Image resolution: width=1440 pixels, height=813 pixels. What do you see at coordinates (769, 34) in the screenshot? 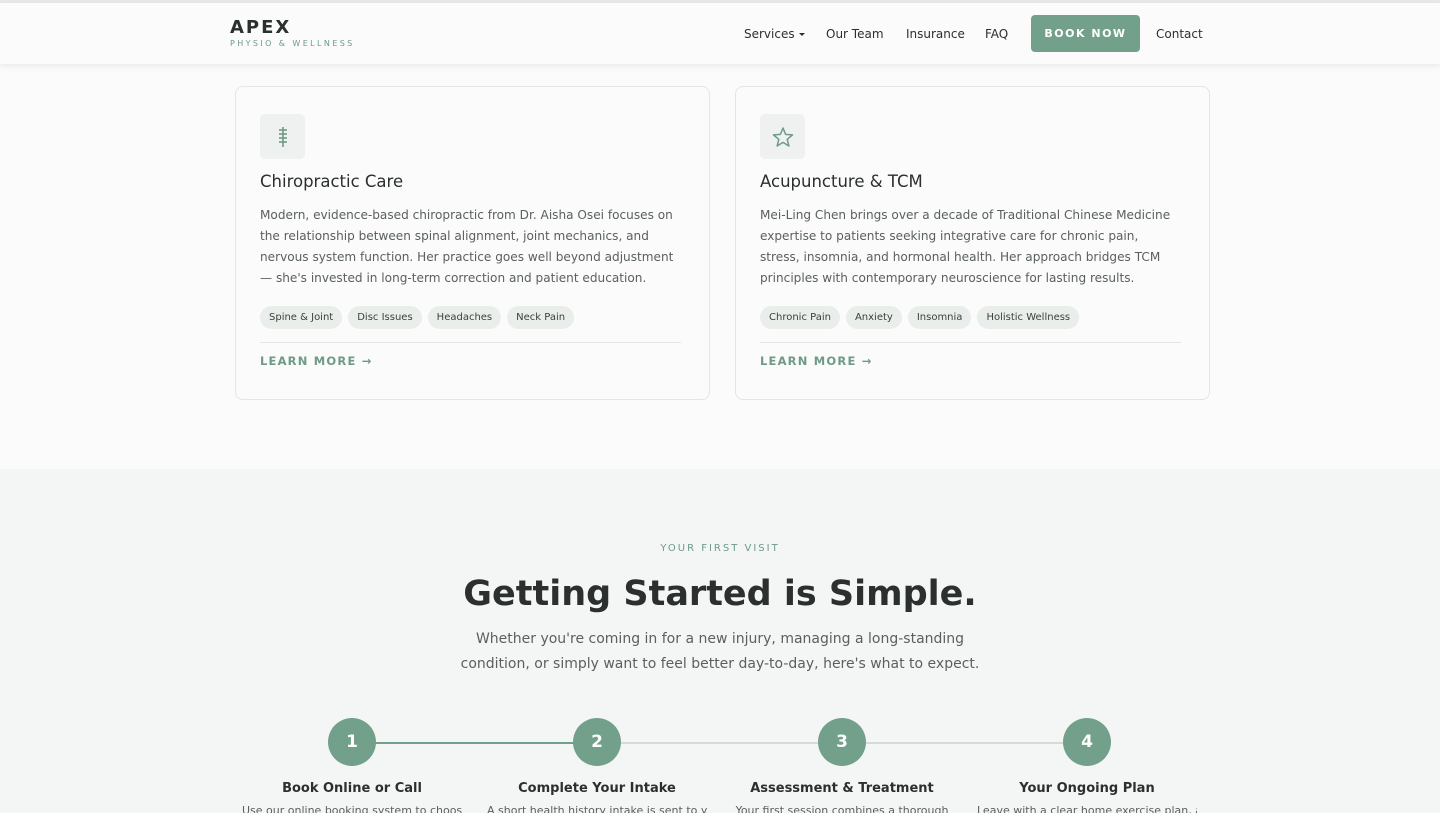
I see `nav-services-label: Services` at bounding box center [769, 34].